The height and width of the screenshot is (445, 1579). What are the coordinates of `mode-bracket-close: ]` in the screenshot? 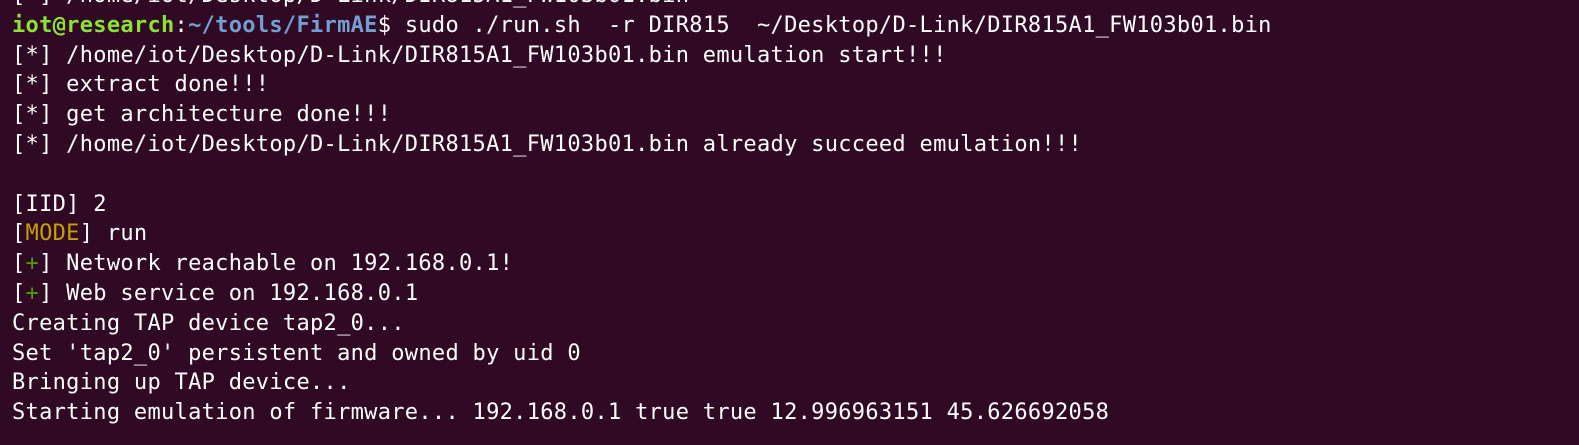 It's located at (86, 234).